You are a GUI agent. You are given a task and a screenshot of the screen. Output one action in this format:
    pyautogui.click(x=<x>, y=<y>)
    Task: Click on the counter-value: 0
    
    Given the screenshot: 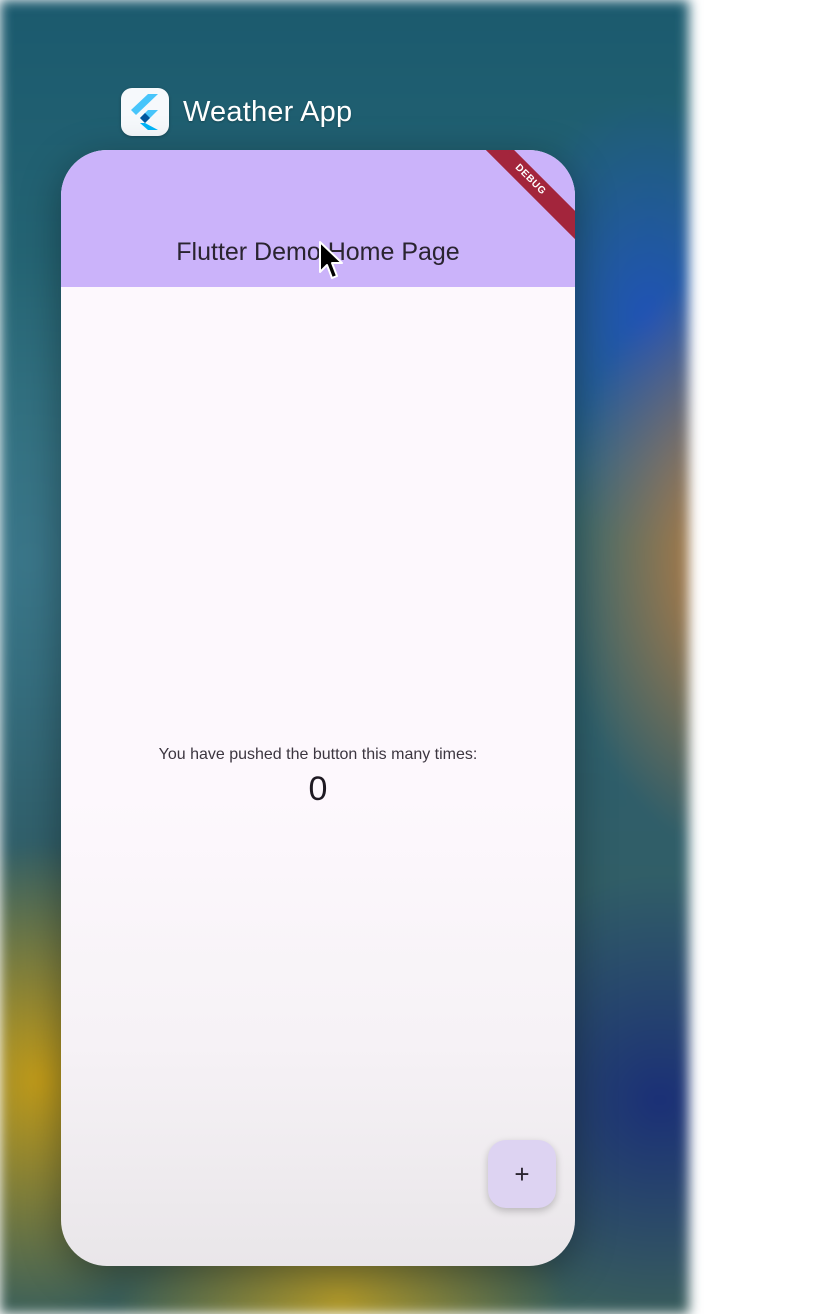 What is the action you would take?
    pyautogui.click(x=318, y=789)
    